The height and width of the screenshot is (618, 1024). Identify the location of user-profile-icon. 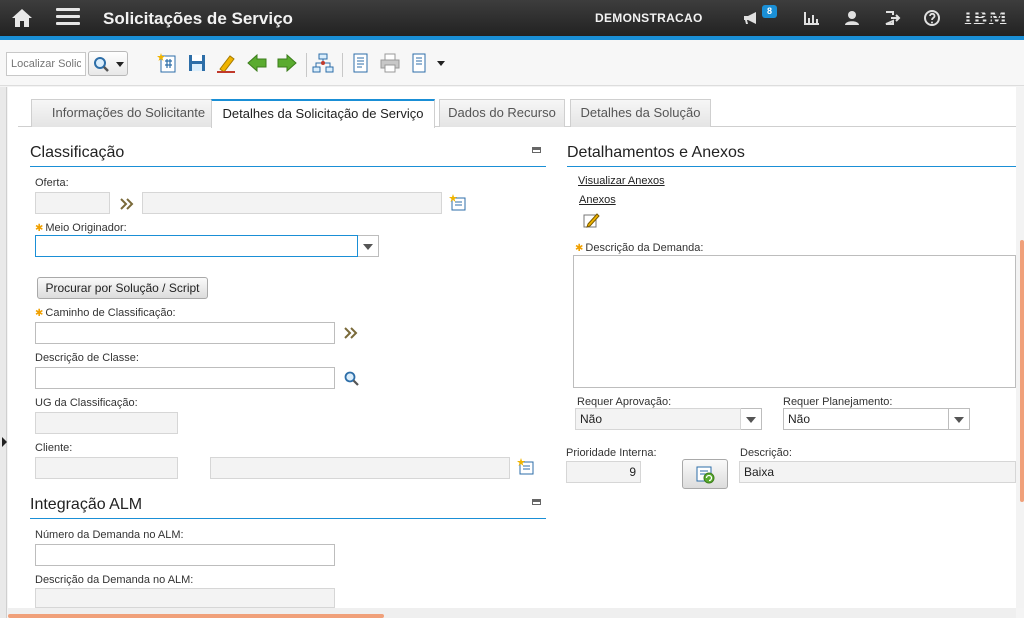
(852, 18).